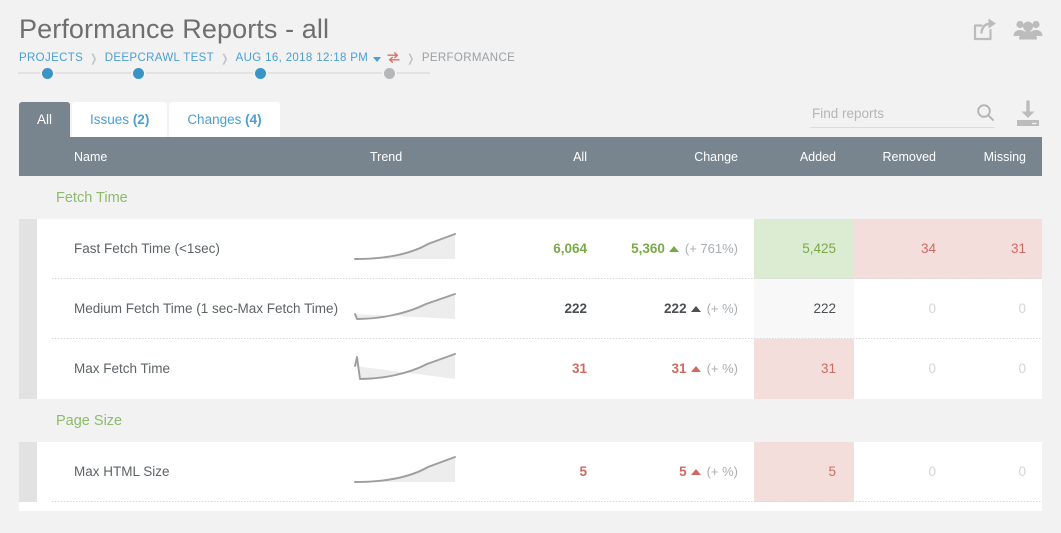 Image resolution: width=1061 pixels, height=533 pixels. Describe the element at coordinates (804, 472) in the screenshot. I see `cell-added: 5` at that location.